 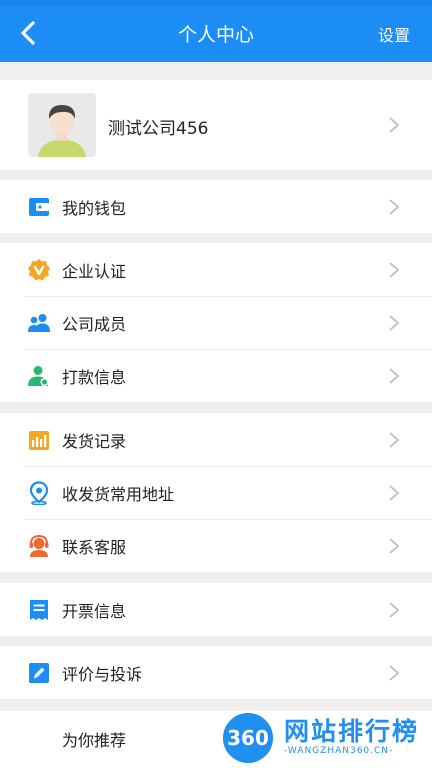 What do you see at coordinates (339, 751) in the screenshot?
I see `watermark-subtitle: -WANGZHAN360.CN-` at bounding box center [339, 751].